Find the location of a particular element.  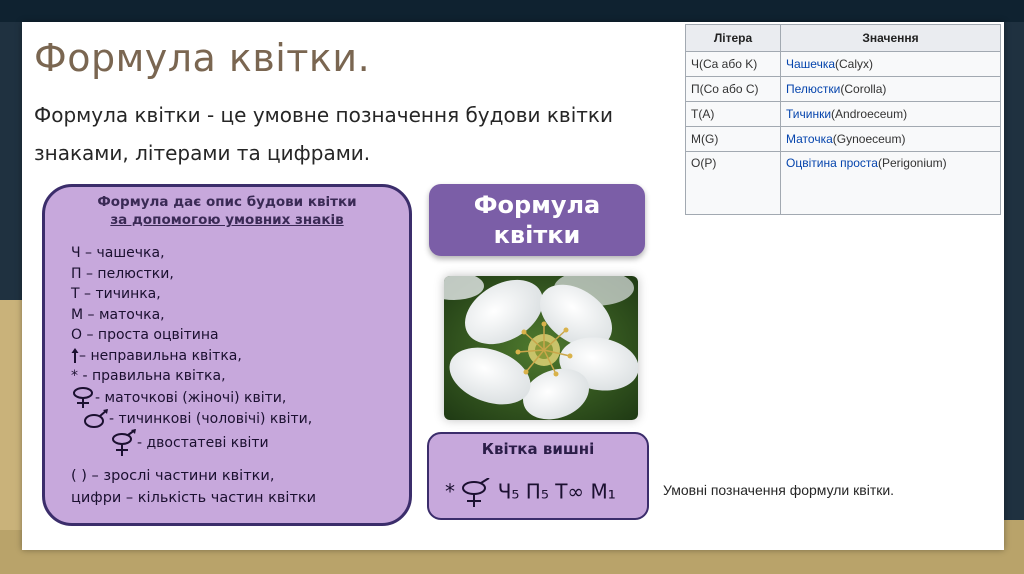

table-row: М(G) Маточка(Gynoeceum) is located at coordinates (843, 139).